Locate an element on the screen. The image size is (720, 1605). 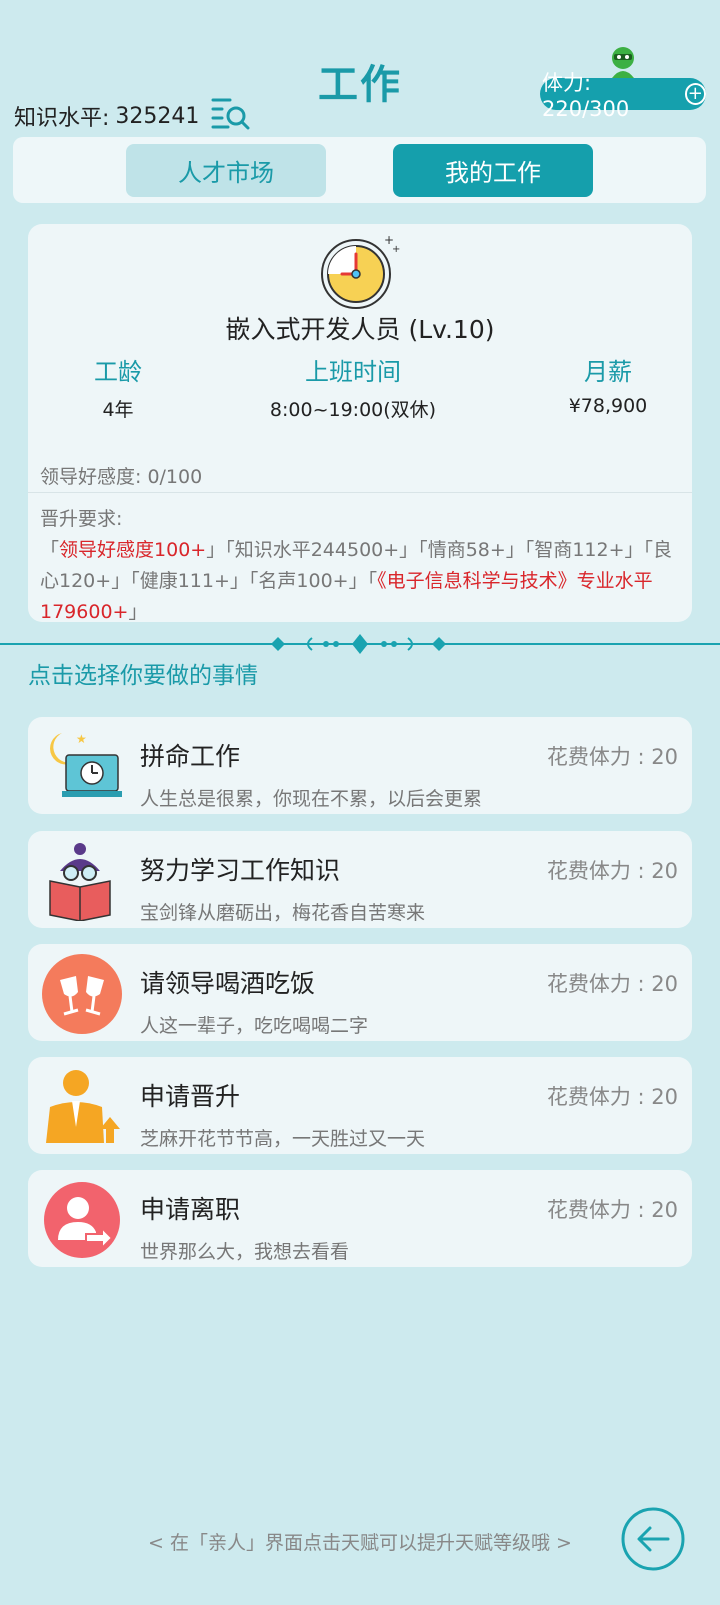
energy-badge: 体力: 220/300 + is located at coordinates (623, 96).